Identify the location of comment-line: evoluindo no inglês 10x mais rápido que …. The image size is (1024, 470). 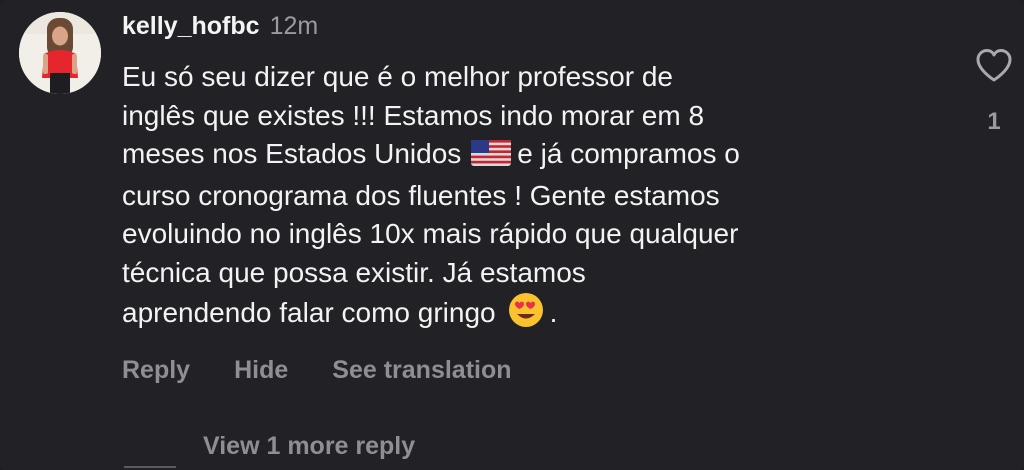
(430, 233).